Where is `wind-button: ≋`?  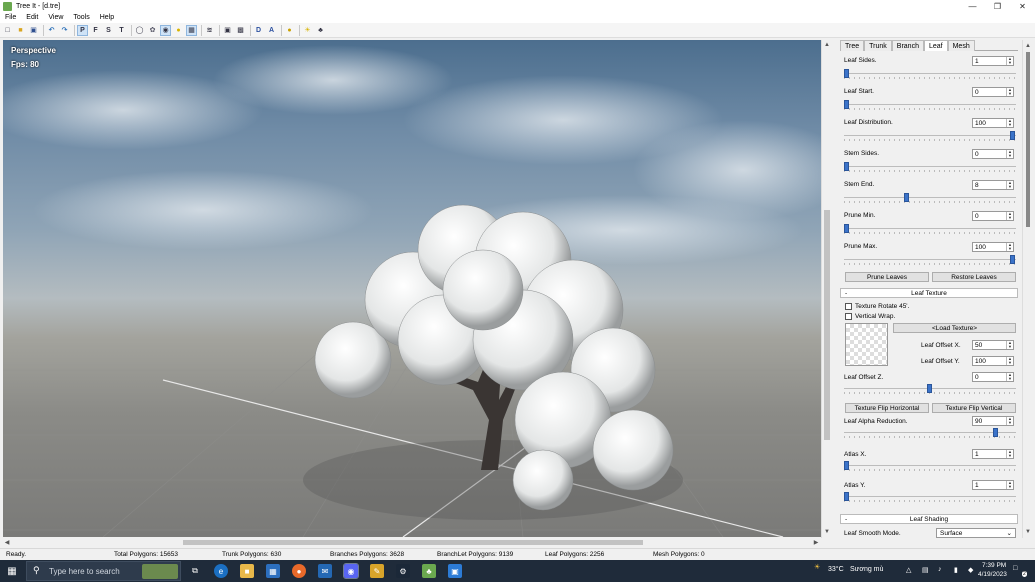 wind-button: ≋ is located at coordinates (209, 30).